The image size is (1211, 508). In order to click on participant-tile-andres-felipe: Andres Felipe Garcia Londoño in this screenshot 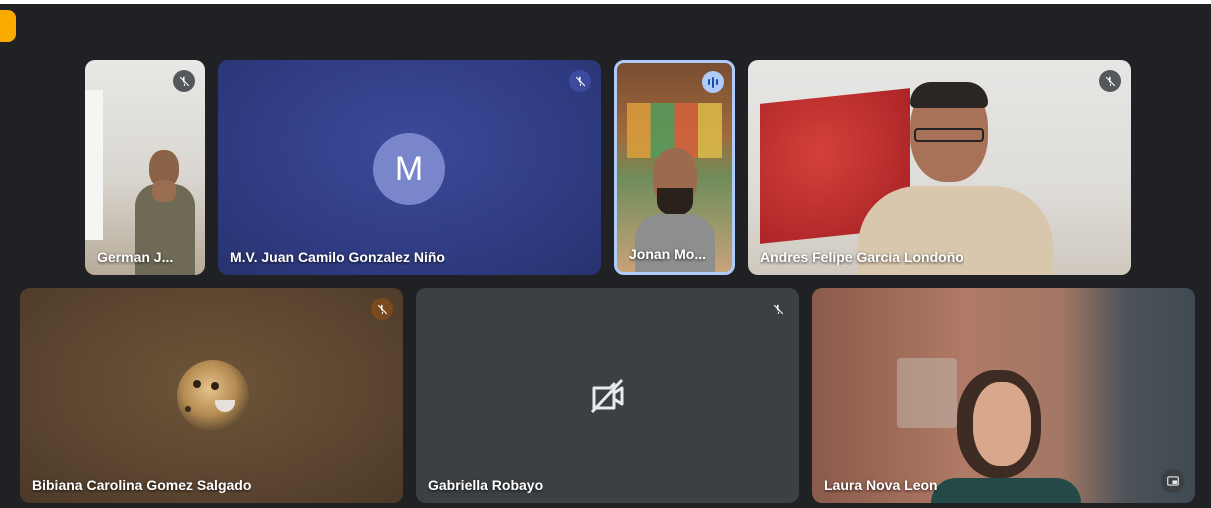, I will do `click(939, 167)`.